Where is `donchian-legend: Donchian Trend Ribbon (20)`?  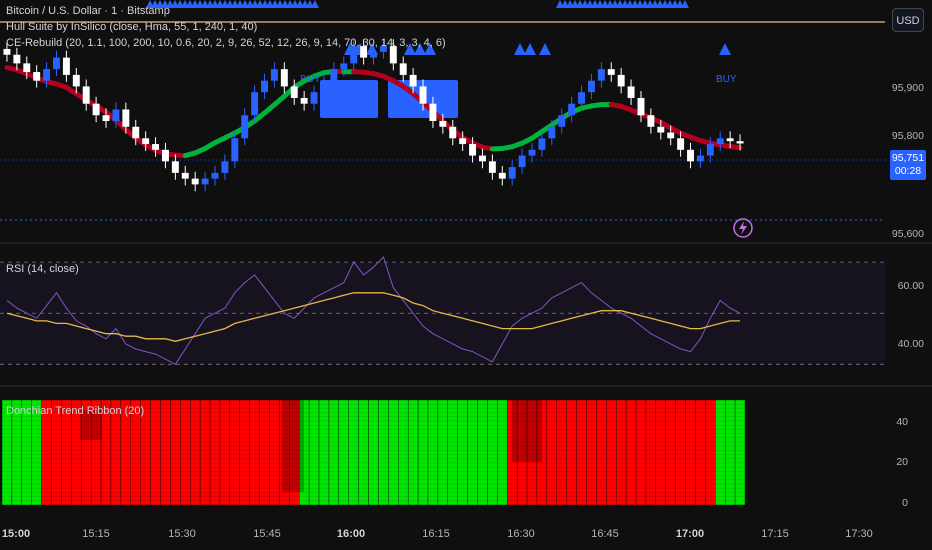 donchian-legend: Donchian Trend Ribbon (20) is located at coordinates (75, 411).